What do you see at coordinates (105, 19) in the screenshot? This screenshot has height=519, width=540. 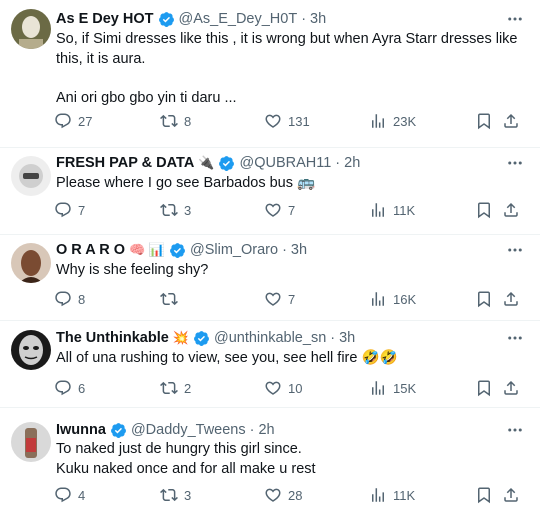 I see `author-name: As E Dey HOT` at bounding box center [105, 19].